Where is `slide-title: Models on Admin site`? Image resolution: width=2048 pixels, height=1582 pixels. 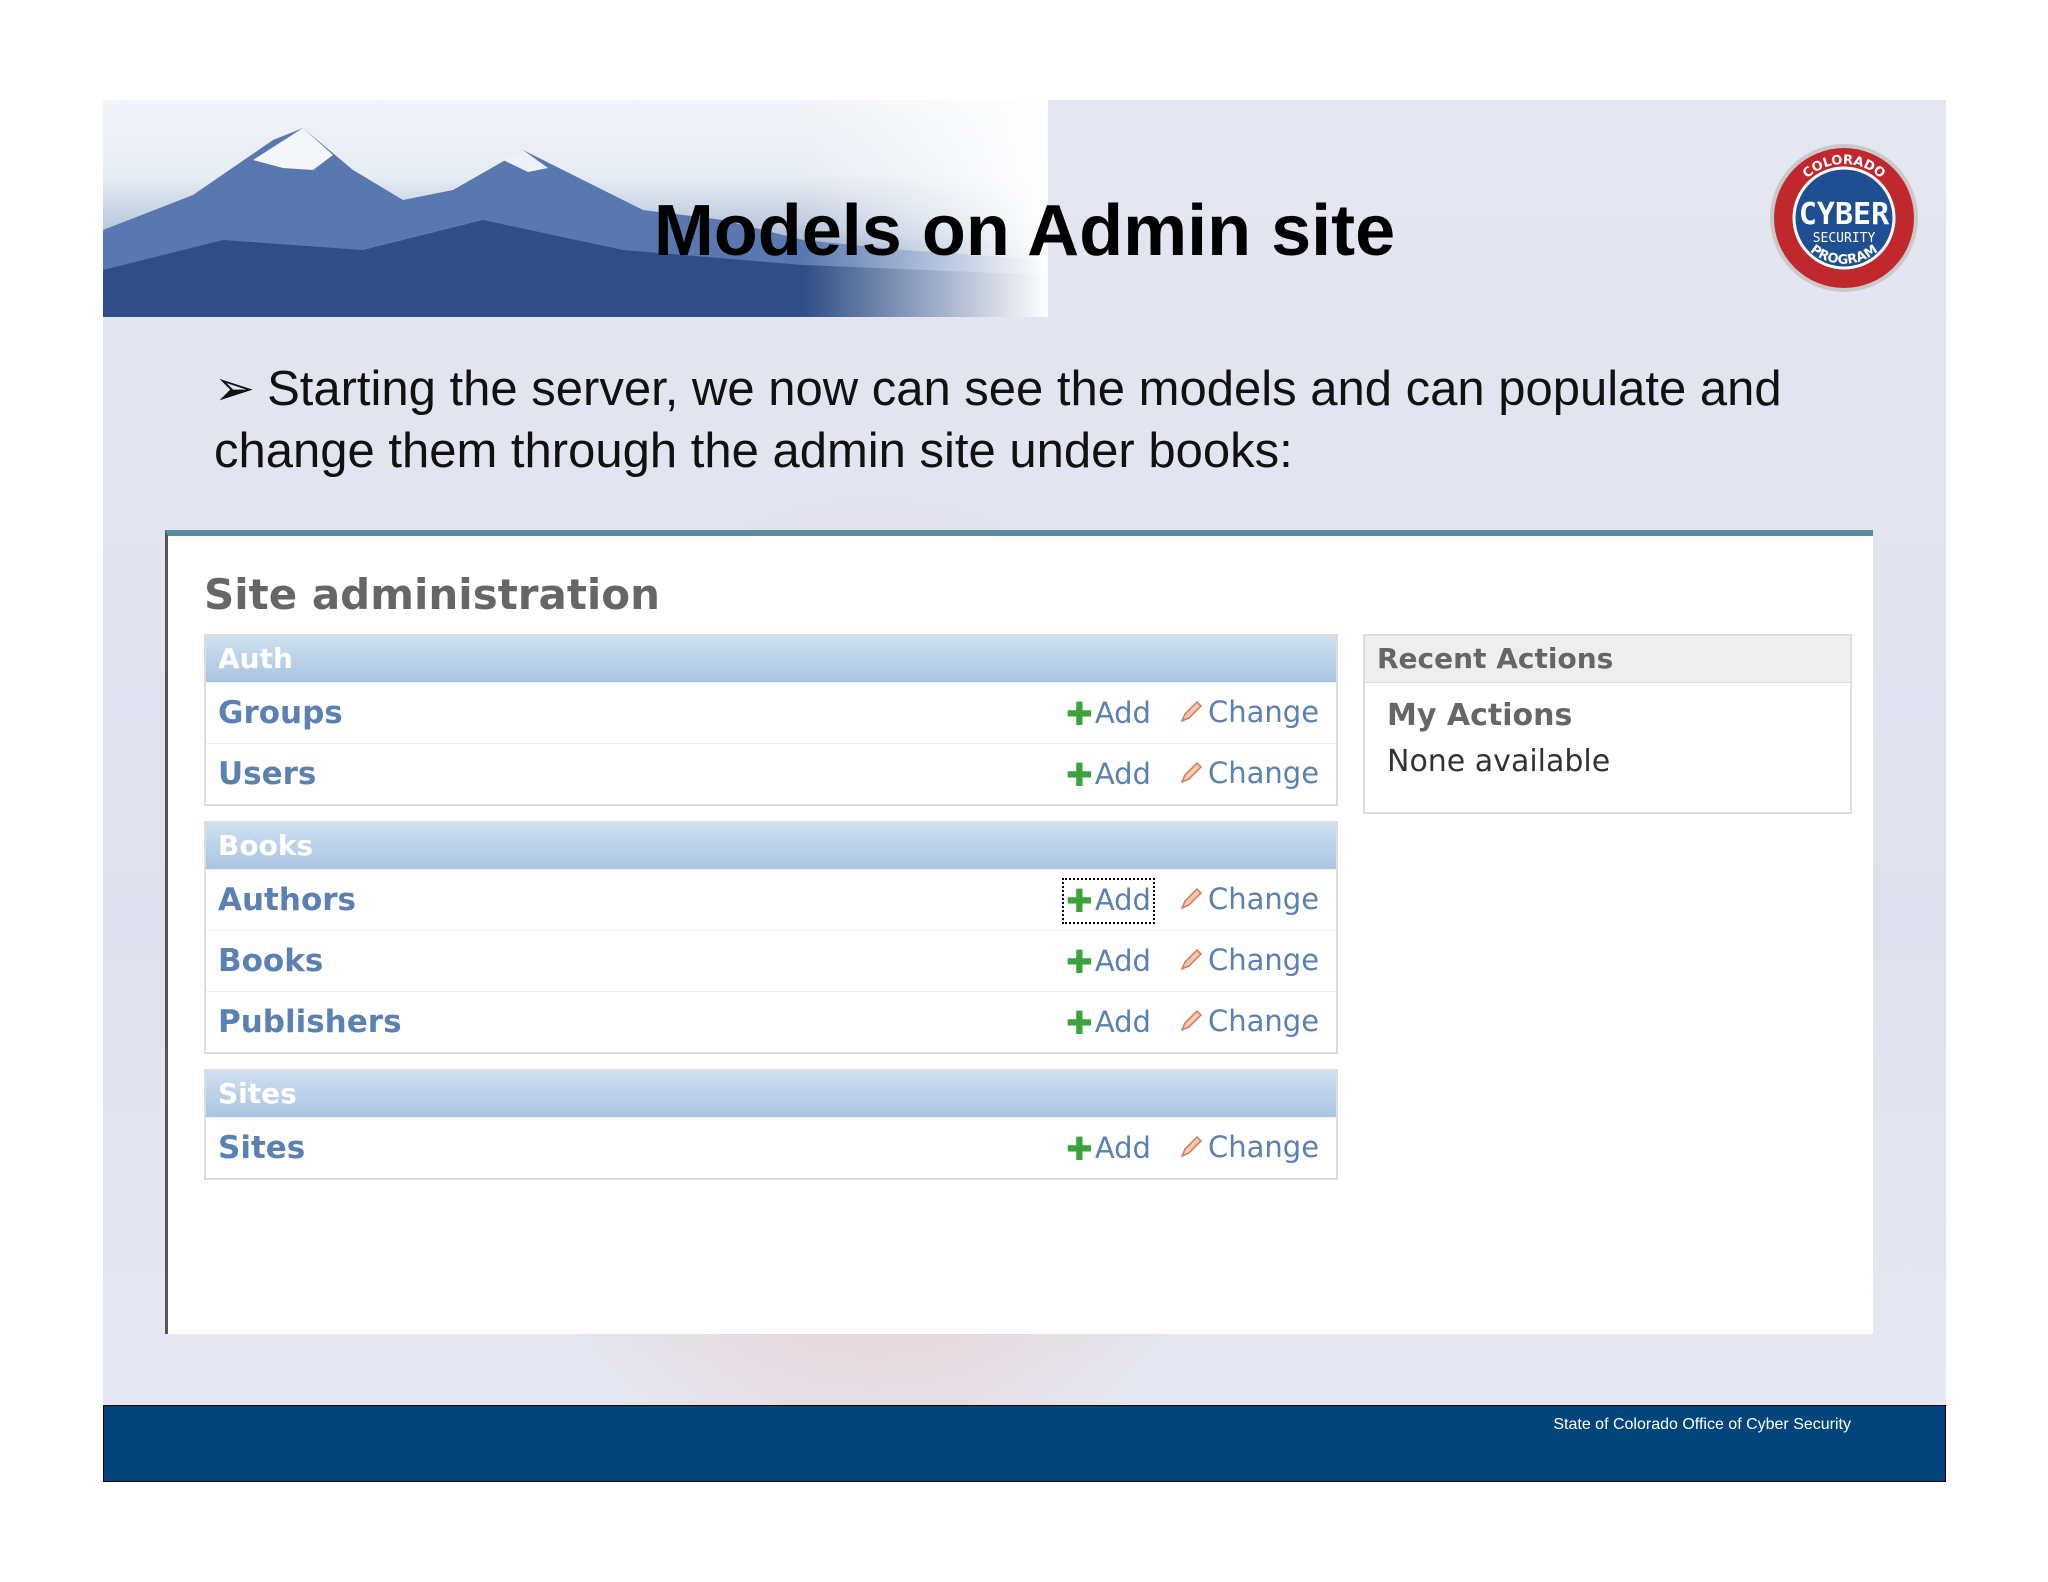
slide-title: Models on Admin site is located at coordinates (1024, 231).